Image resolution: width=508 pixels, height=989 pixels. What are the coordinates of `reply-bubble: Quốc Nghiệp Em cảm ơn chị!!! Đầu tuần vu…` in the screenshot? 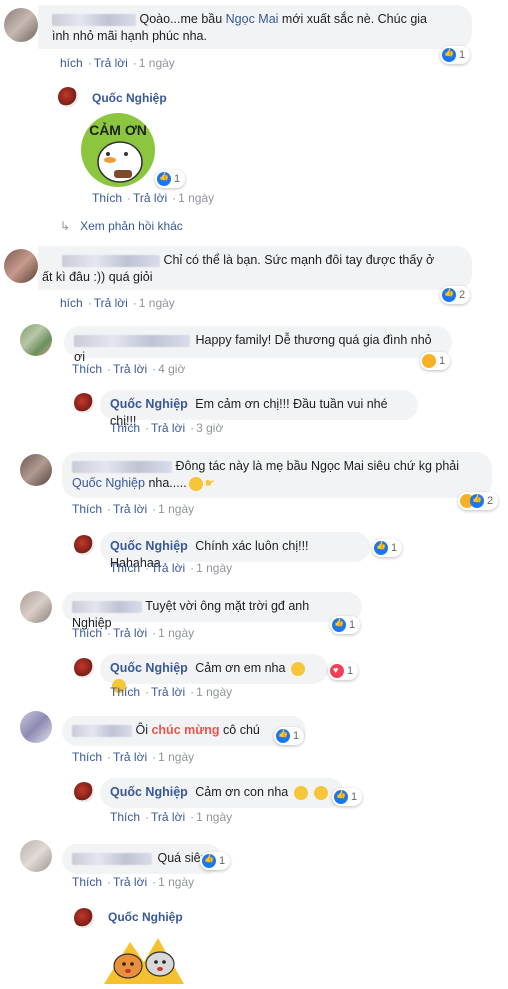 It's located at (259, 409).